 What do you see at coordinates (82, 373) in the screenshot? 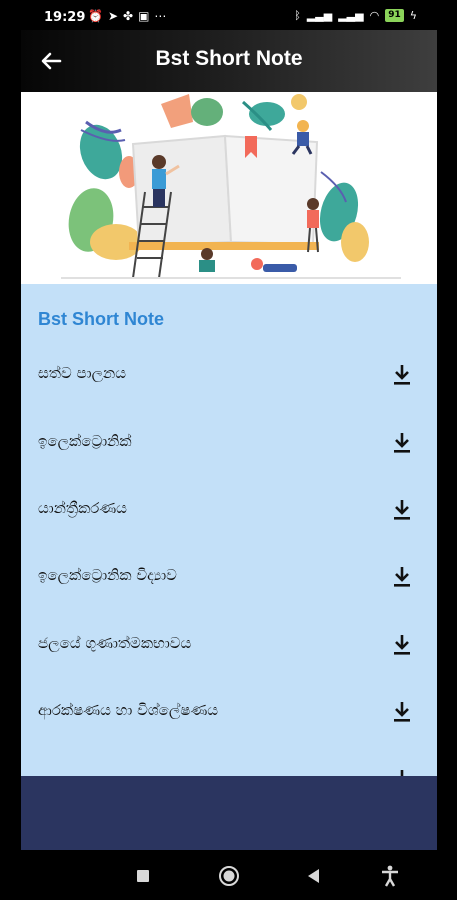
I see `item-label: සත්ව පාලනය` at bounding box center [82, 373].